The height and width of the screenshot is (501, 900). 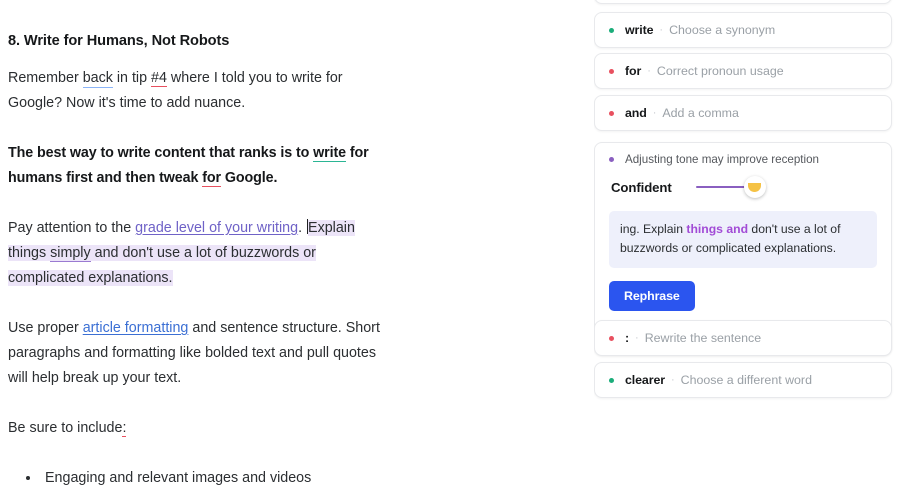 What do you see at coordinates (216, 228) in the screenshot?
I see `link-grade-level: grade level of your writing` at bounding box center [216, 228].